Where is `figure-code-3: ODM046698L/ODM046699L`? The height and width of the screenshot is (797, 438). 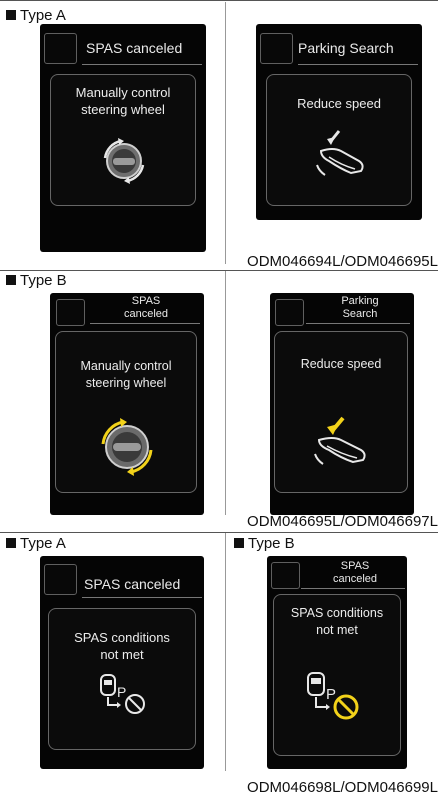 figure-code-3: ODM046698L/ODM046699L is located at coordinates (342, 787).